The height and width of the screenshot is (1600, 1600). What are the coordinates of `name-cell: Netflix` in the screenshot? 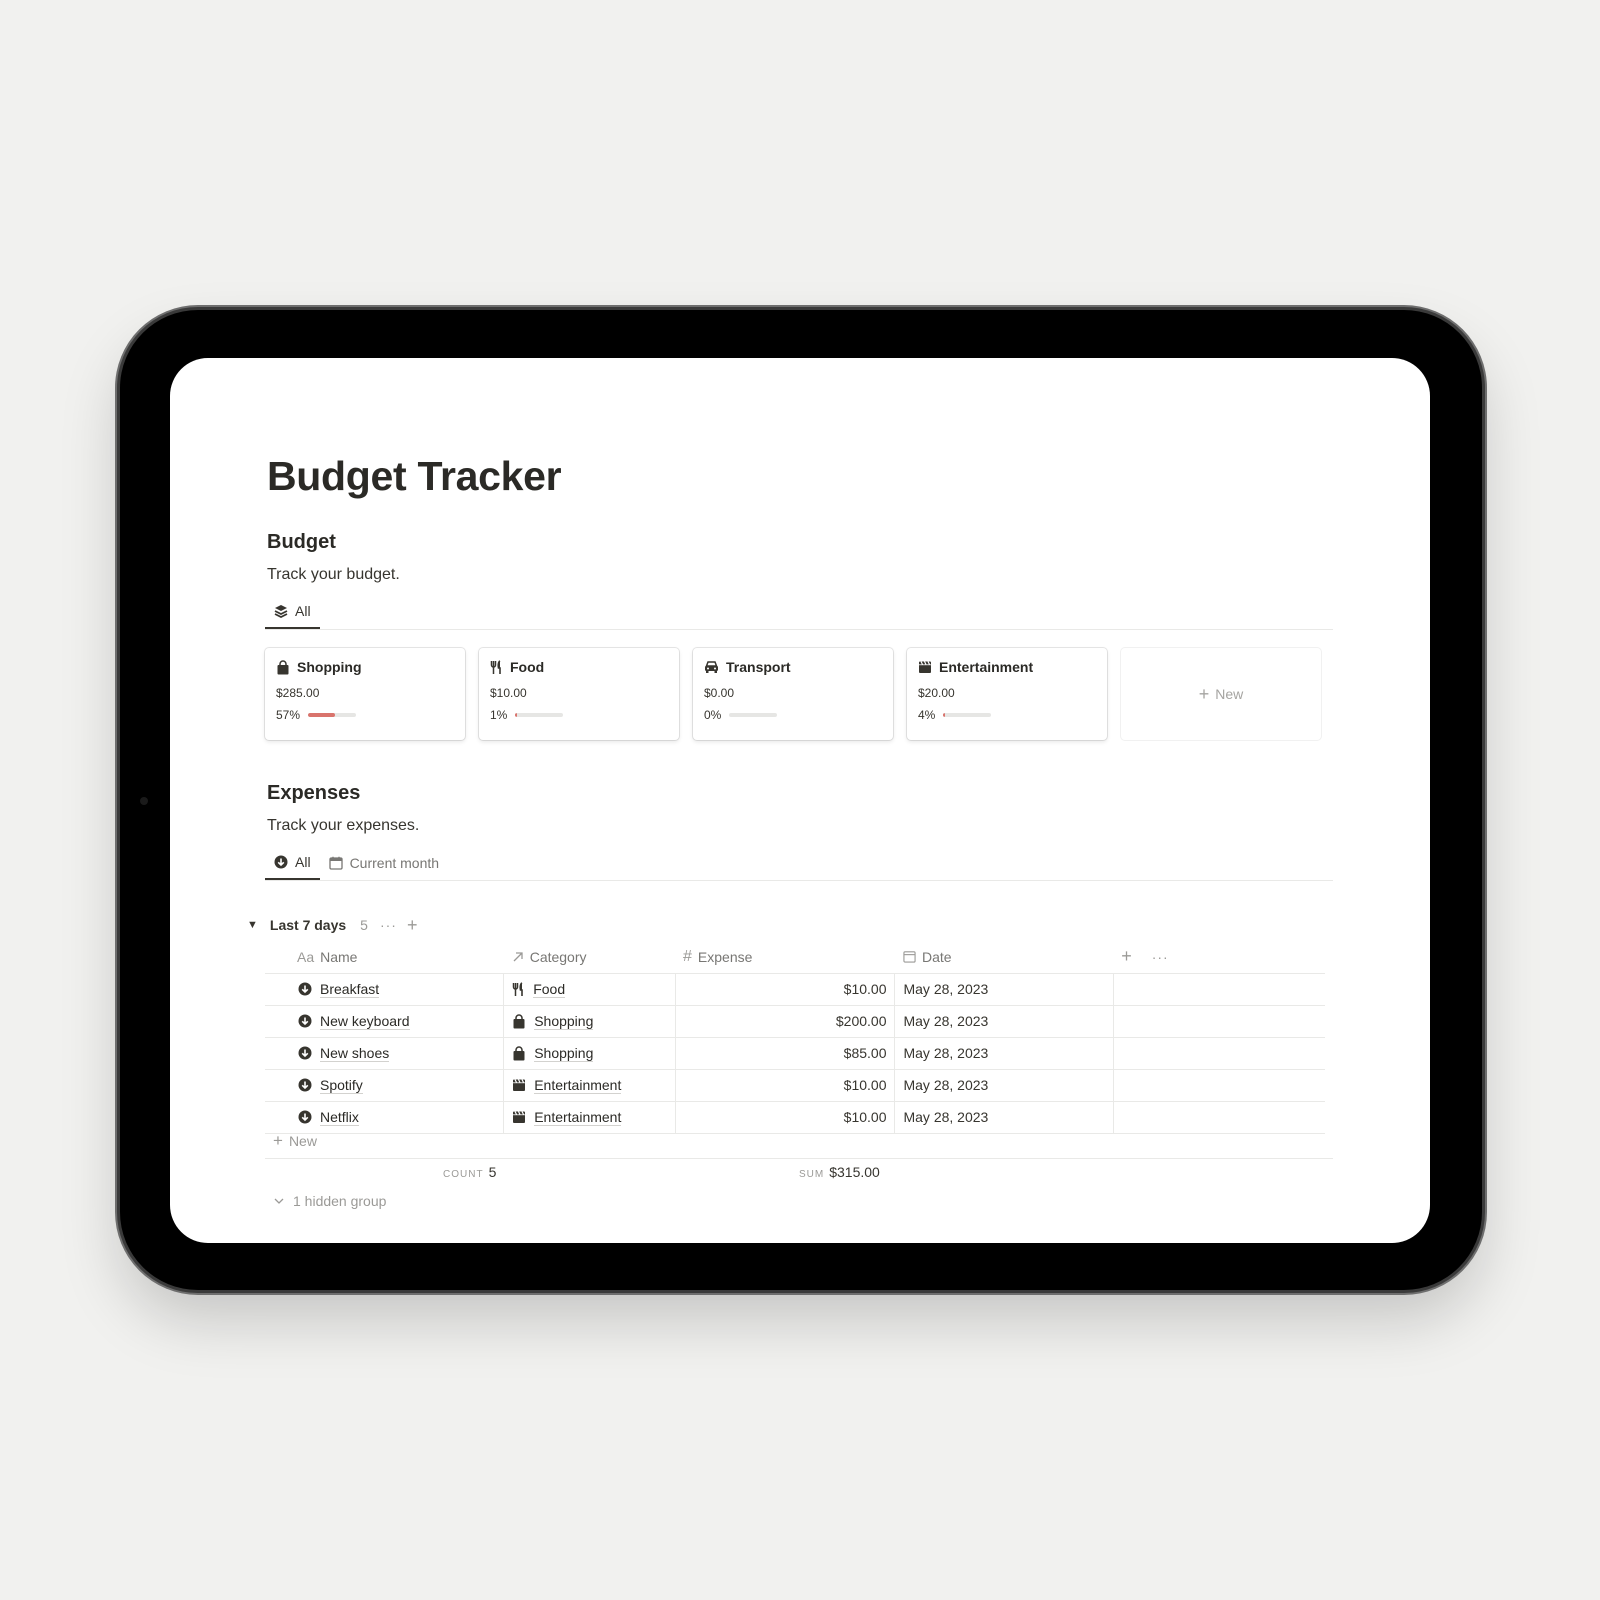 It's located at (384, 1117).